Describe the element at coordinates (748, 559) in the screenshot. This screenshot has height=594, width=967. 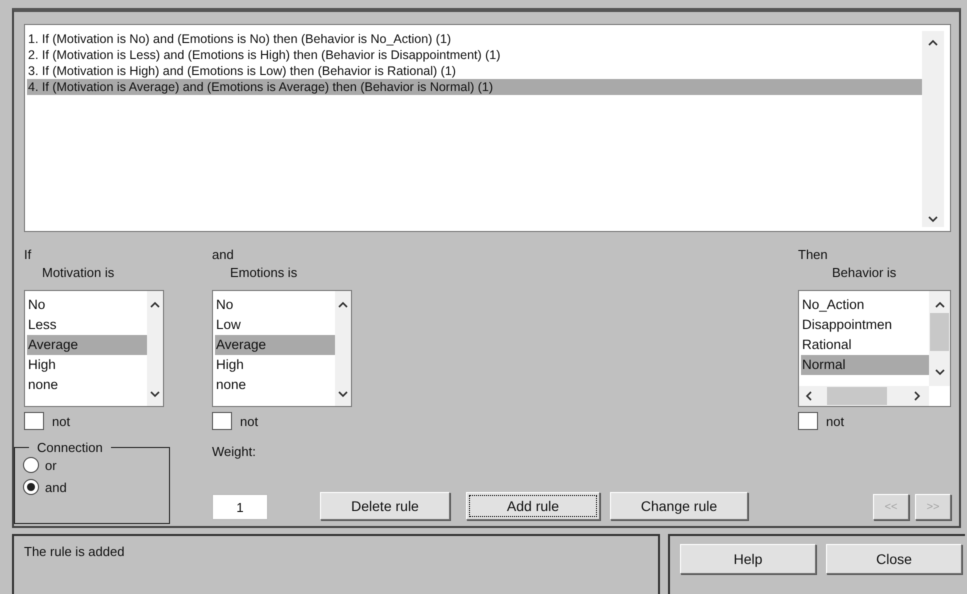
I see `help-button: Help` at that location.